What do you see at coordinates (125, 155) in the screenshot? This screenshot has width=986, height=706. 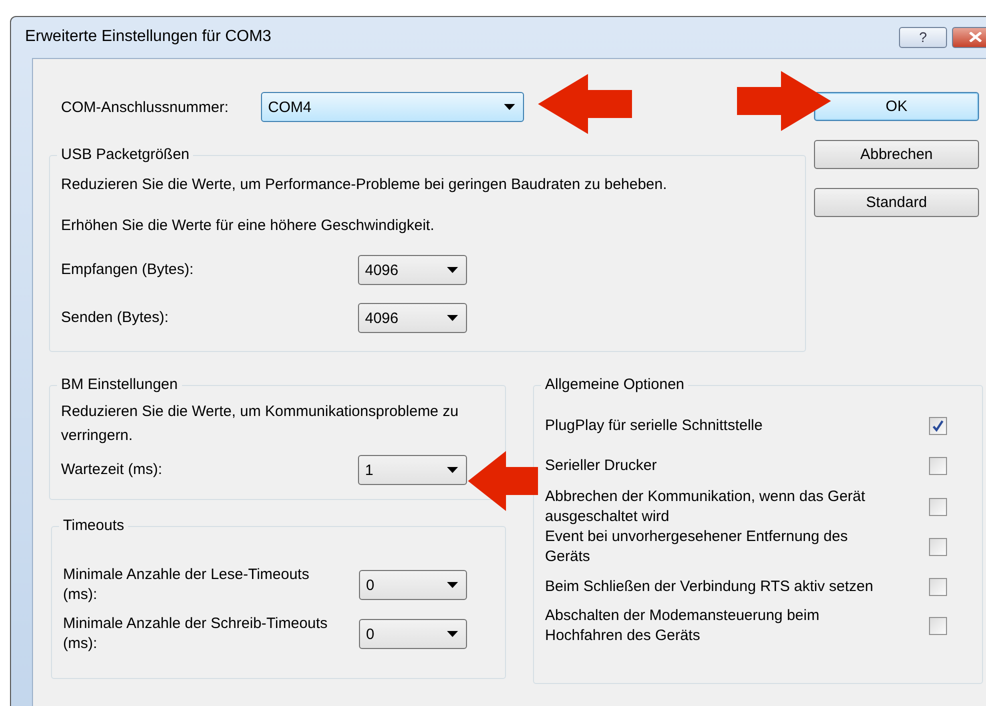 I see `group-title: USB Packetgrößen` at bounding box center [125, 155].